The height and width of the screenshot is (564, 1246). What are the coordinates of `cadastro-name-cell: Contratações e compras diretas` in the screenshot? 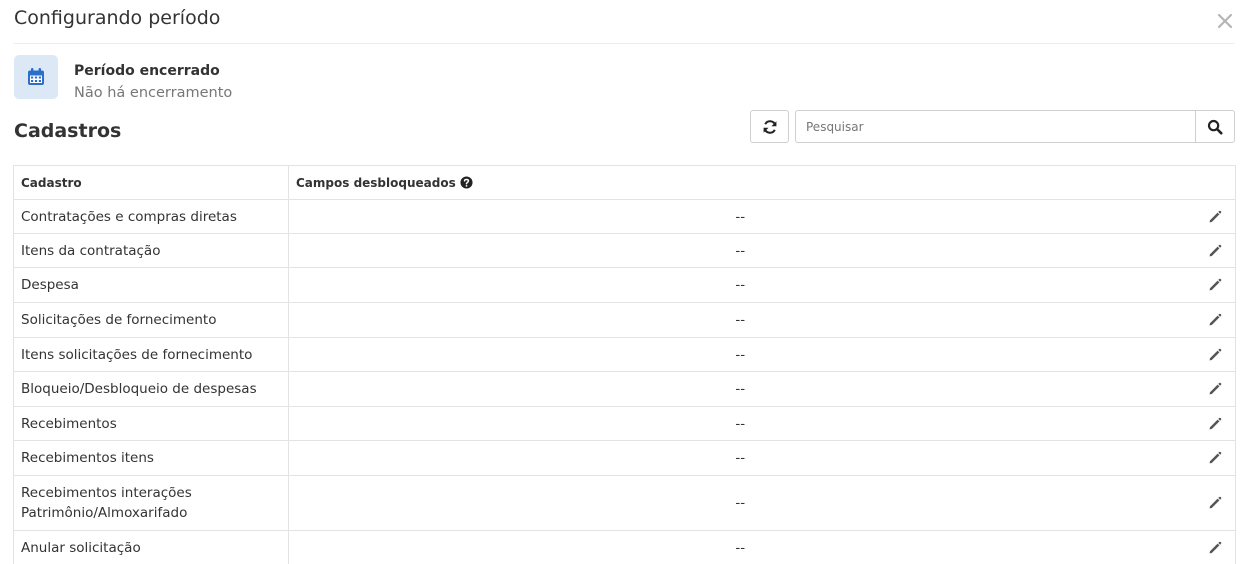 It's located at (151, 216).